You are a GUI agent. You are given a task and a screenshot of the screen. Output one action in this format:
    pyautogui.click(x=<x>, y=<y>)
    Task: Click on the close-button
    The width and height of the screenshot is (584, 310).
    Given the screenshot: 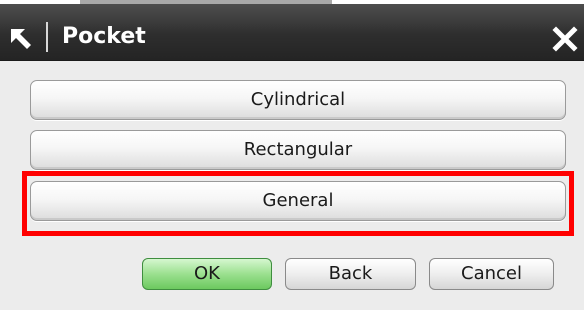 What is the action you would take?
    pyautogui.click(x=565, y=39)
    